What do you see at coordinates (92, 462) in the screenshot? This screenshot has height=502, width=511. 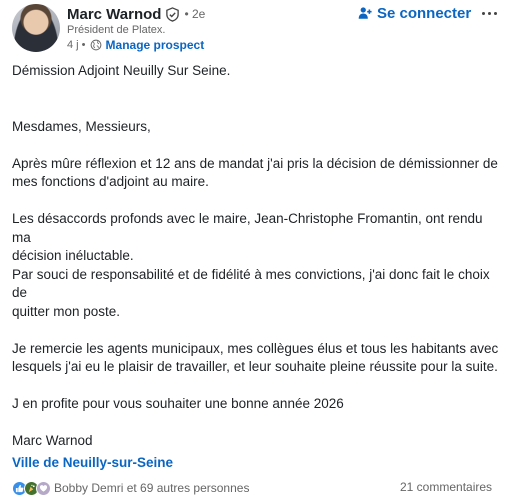 I see `mention-link: Ville de Neuilly-sur-Seine` at bounding box center [92, 462].